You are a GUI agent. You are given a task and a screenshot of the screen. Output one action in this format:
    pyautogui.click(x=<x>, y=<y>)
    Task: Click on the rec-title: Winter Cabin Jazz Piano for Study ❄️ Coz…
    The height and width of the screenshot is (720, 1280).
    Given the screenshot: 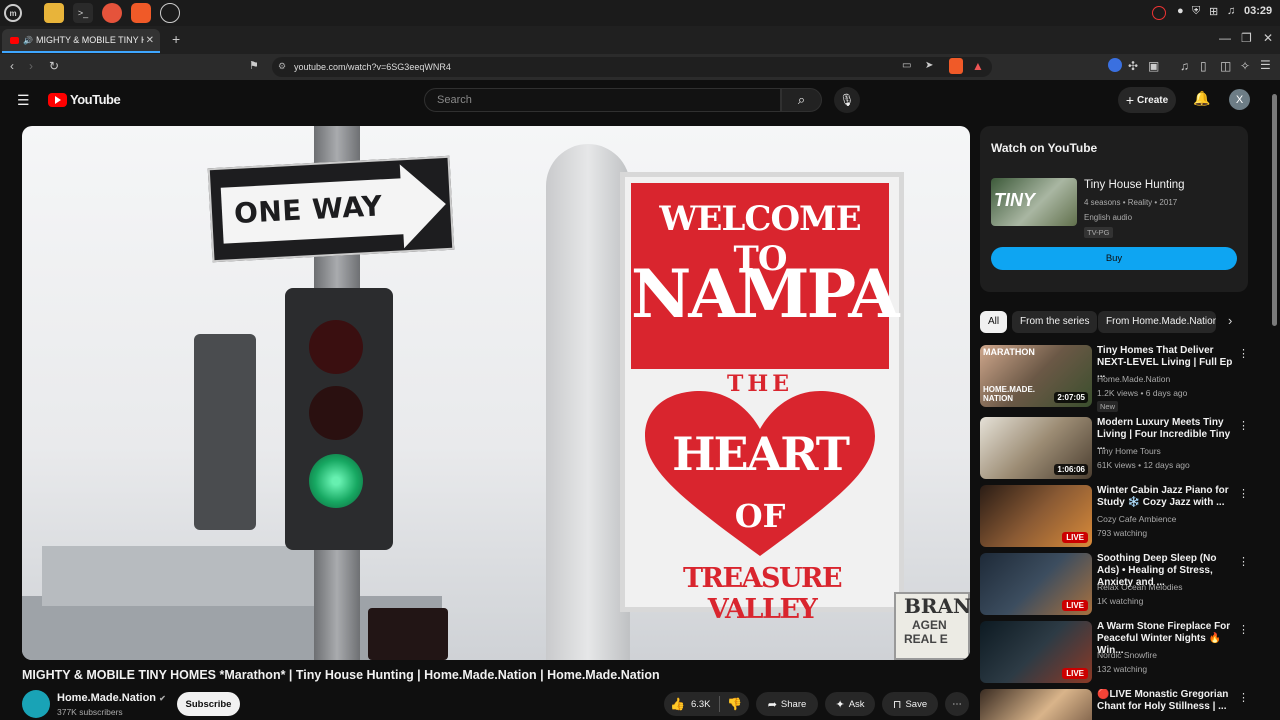 What is the action you would take?
    pyautogui.click(x=1166, y=497)
    